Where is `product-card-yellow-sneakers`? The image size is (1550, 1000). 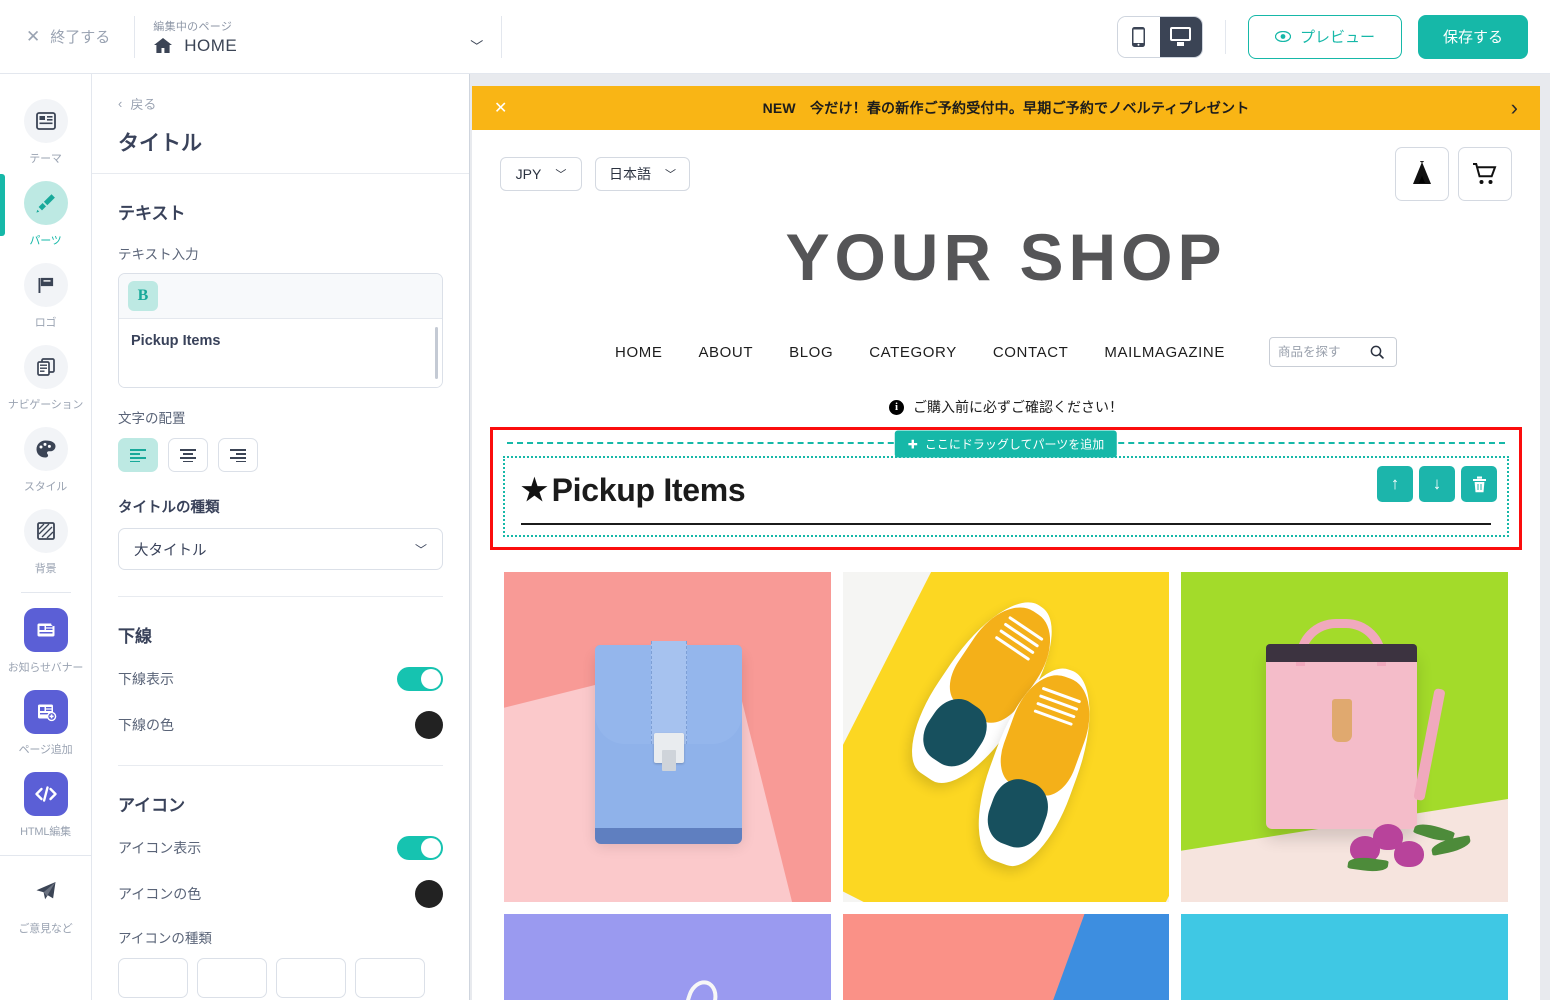
product-card-yellow-sneakers is located at coordinates (1006, 737).